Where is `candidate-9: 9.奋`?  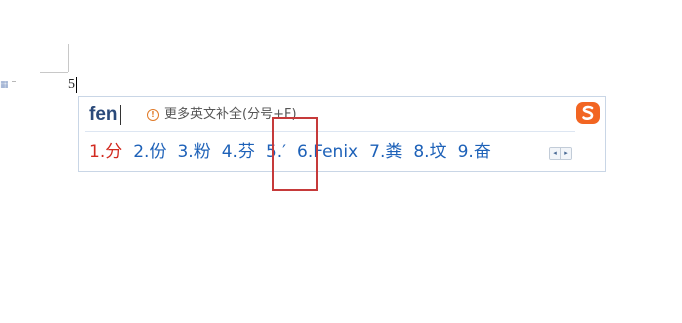 candidate-9: 9.奋 is located at coordinates (474, 152).